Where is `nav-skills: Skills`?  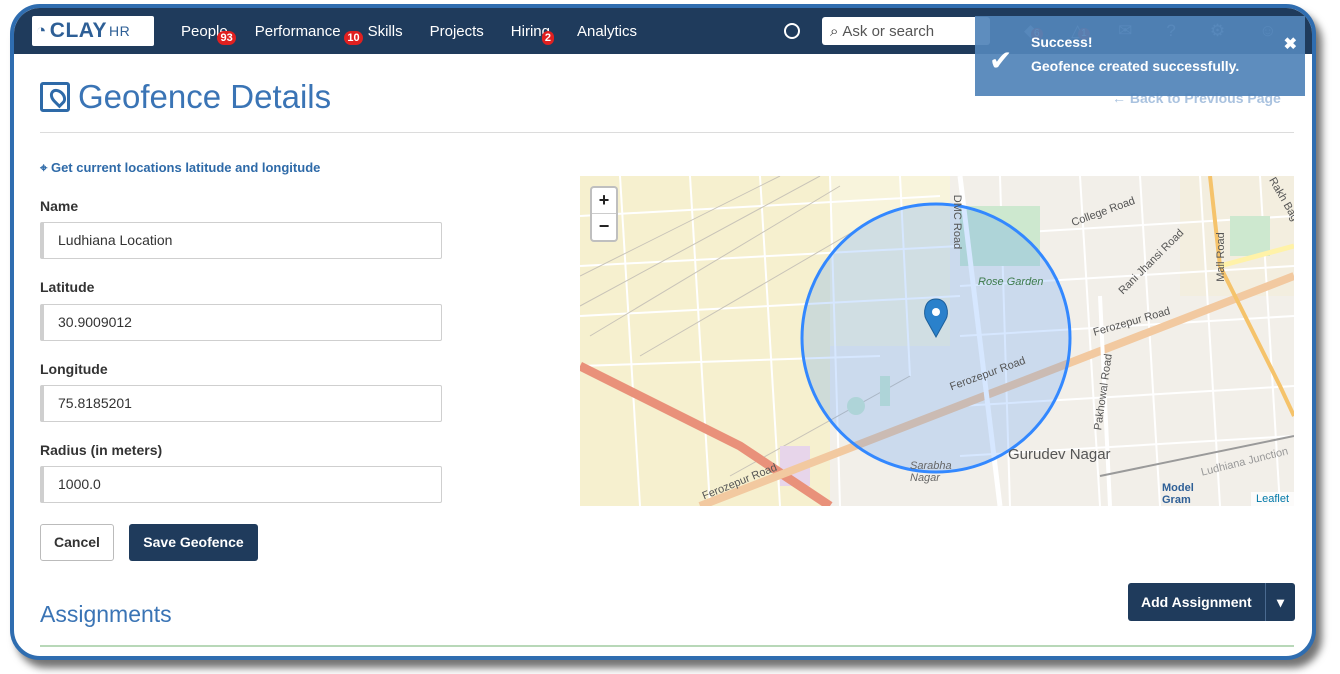 nav-skills: Skills is located at coordinates (385, 31).